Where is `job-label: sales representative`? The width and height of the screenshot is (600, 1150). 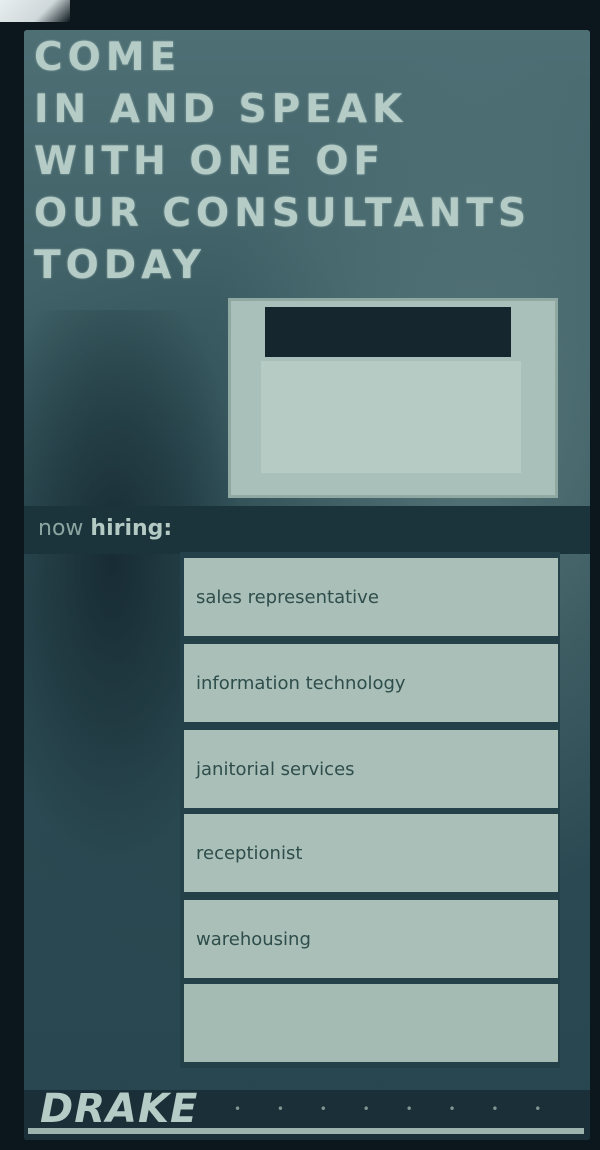
job-label: sales representative is located at coordinates (287, 597).